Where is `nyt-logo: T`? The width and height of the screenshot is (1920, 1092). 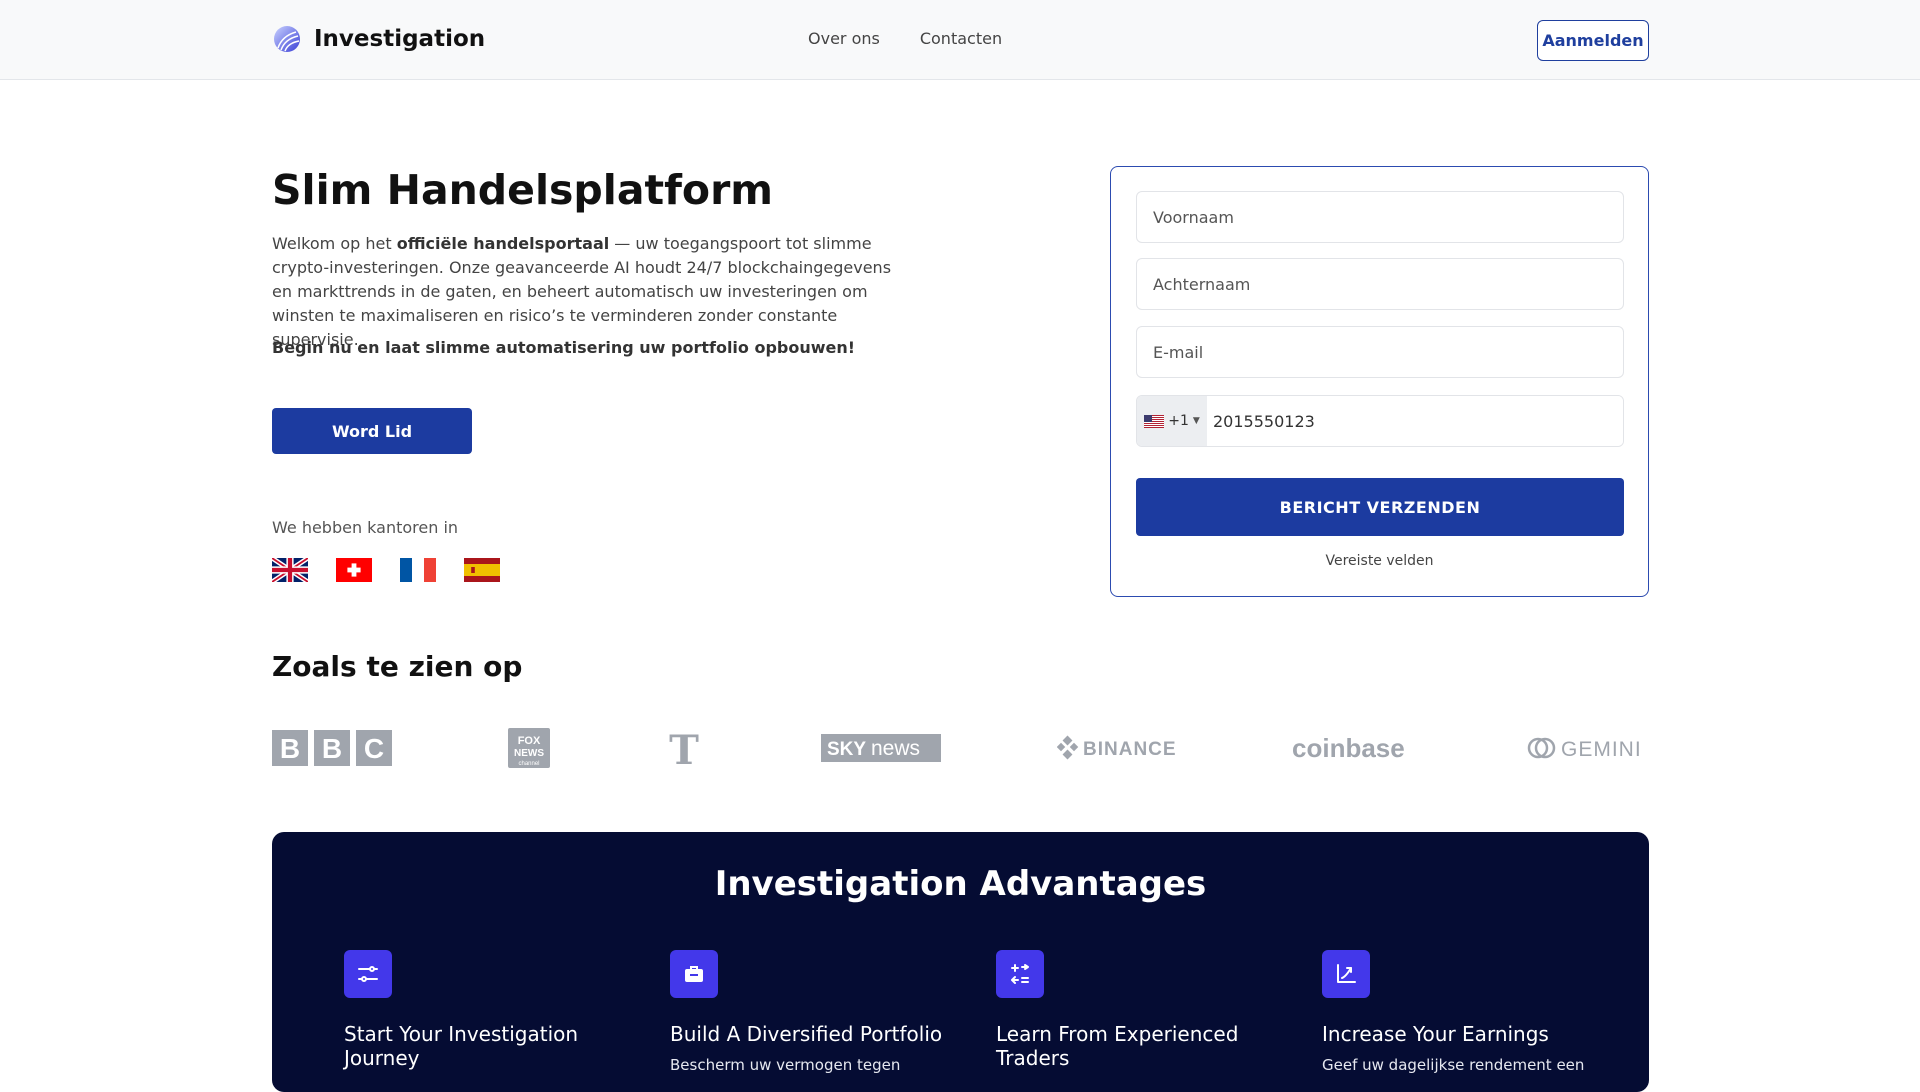
nyt-logo: T is located at coordinates (684, 748).